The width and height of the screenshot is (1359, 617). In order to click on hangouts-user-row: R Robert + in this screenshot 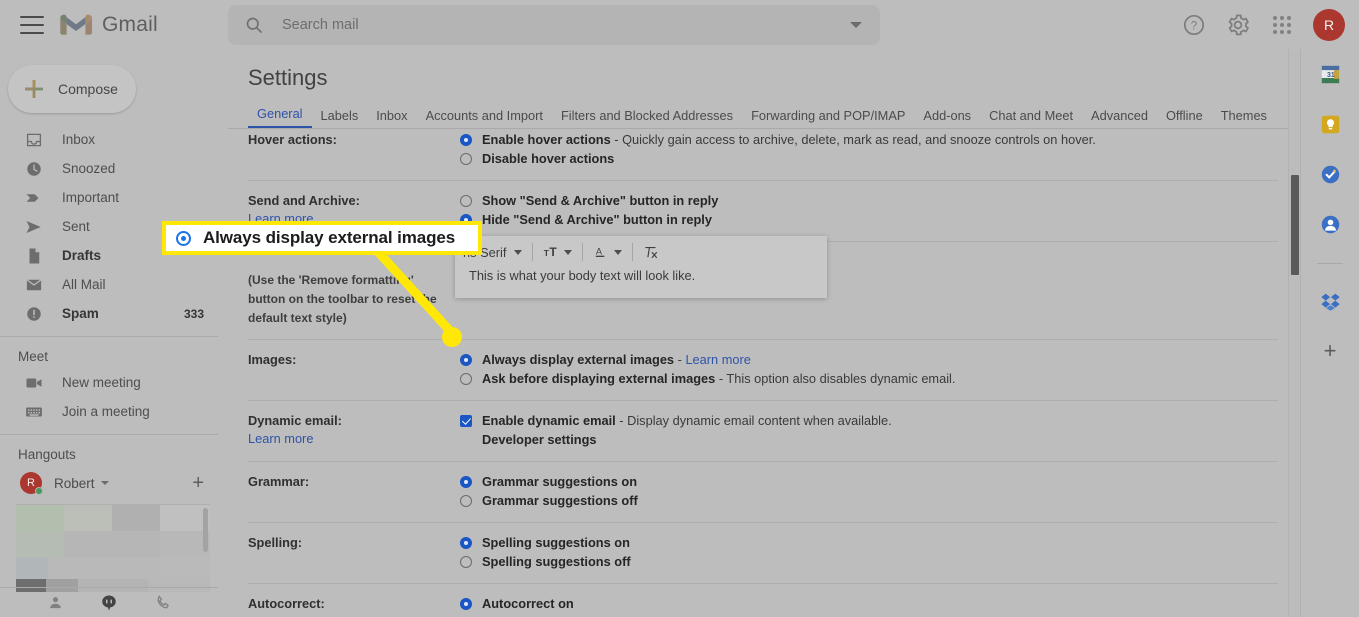, I will do `click(109, 483)`.